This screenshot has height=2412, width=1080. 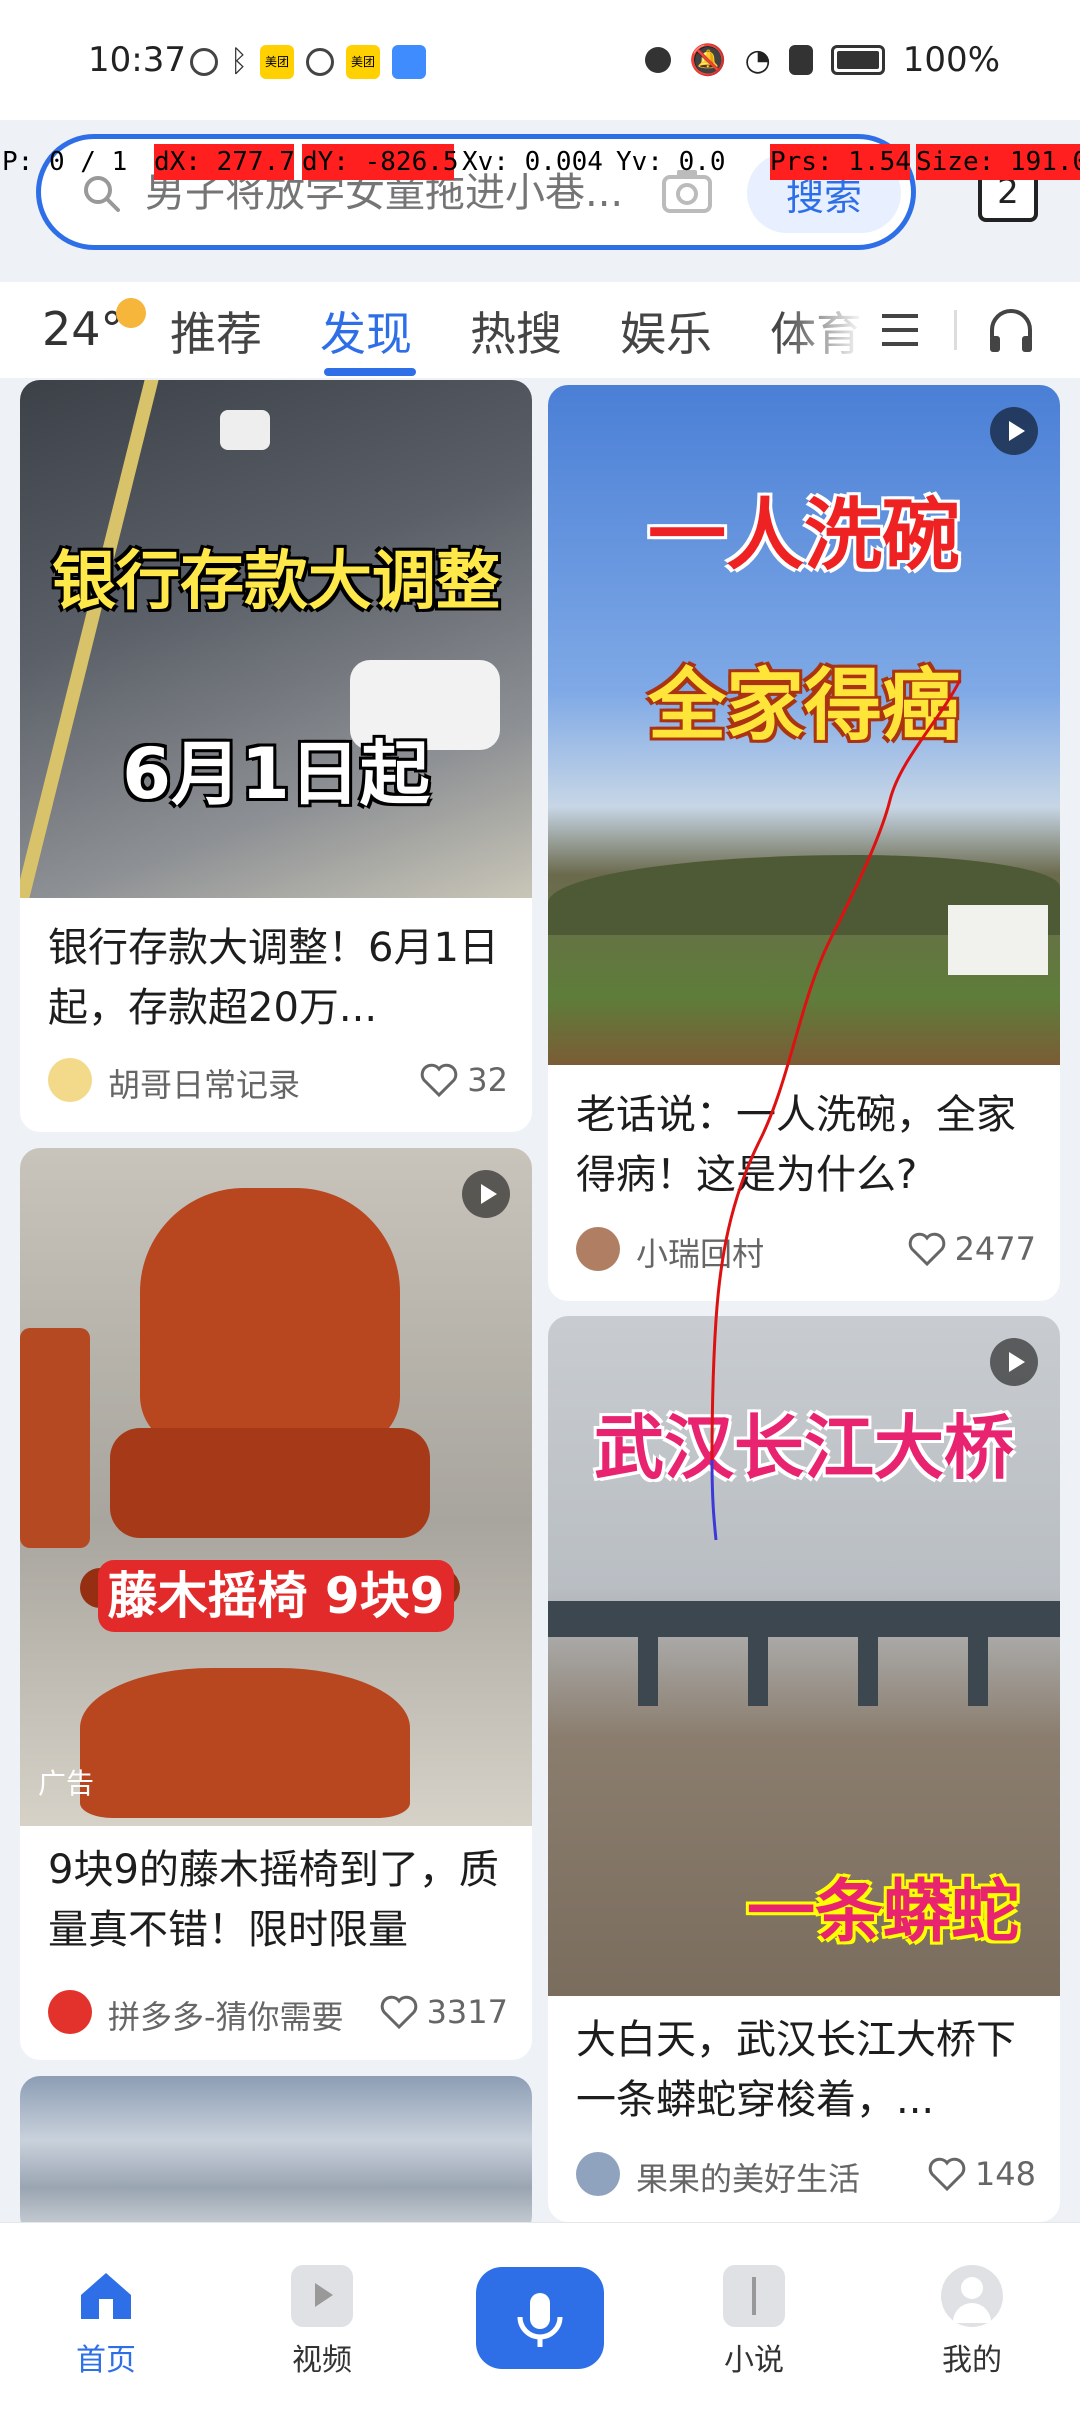 I want to click on card-meta: 果果的美好生活 148, so click(x=806, y=2175).